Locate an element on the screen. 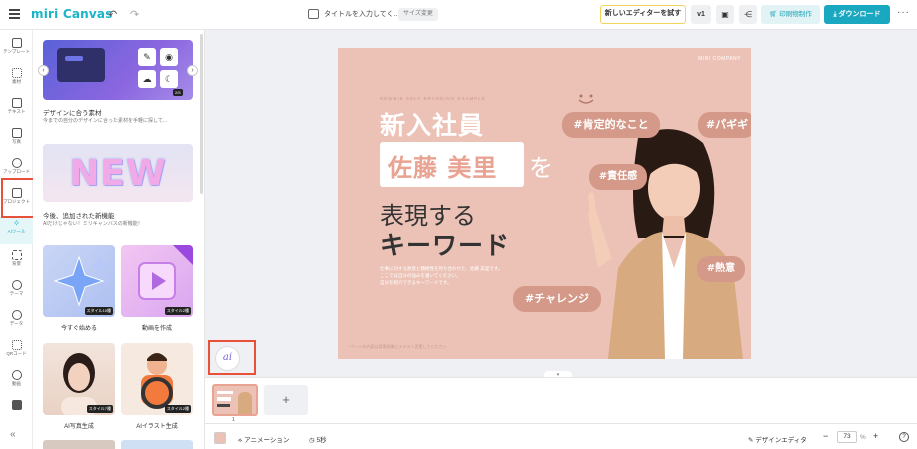 The height and width of the screenshot is (449, 917). undo-icon: ↶ is located at coordinates (112, 14).